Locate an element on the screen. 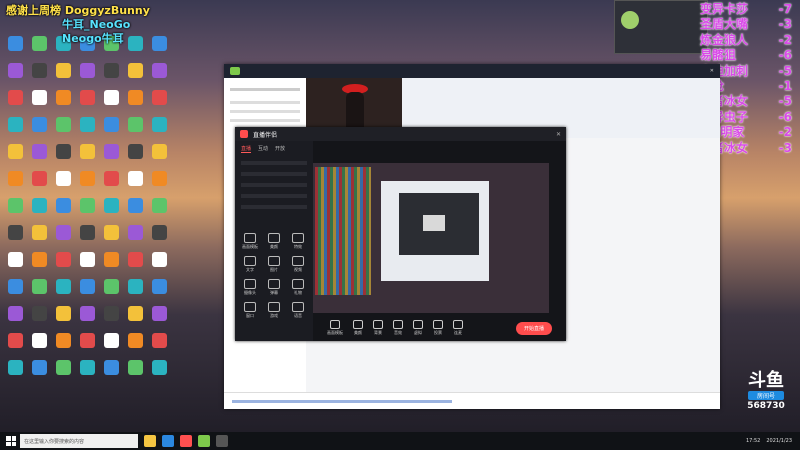  bottom-item: 音效 is located at coordinates (398, 328).